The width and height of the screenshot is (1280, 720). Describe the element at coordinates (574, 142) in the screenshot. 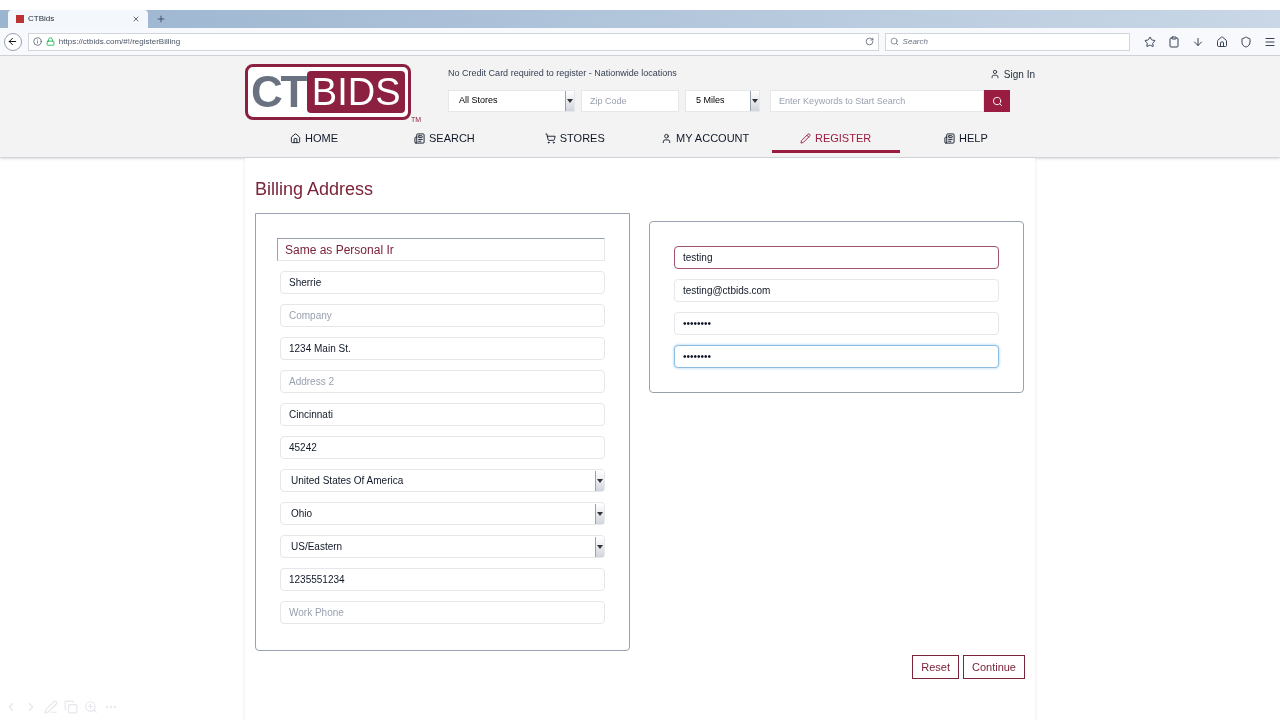

I see `nav-tab: STORES` at that location.